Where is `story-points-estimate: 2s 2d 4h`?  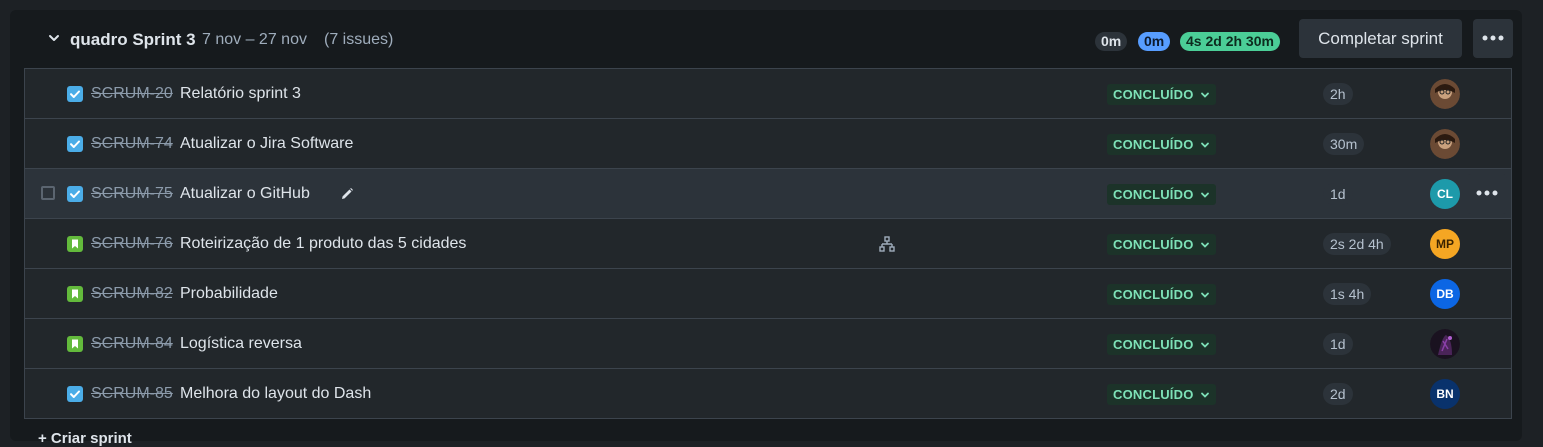 story-points-estimate: 2s 2d 4h is located at coordinates (1357, 244).